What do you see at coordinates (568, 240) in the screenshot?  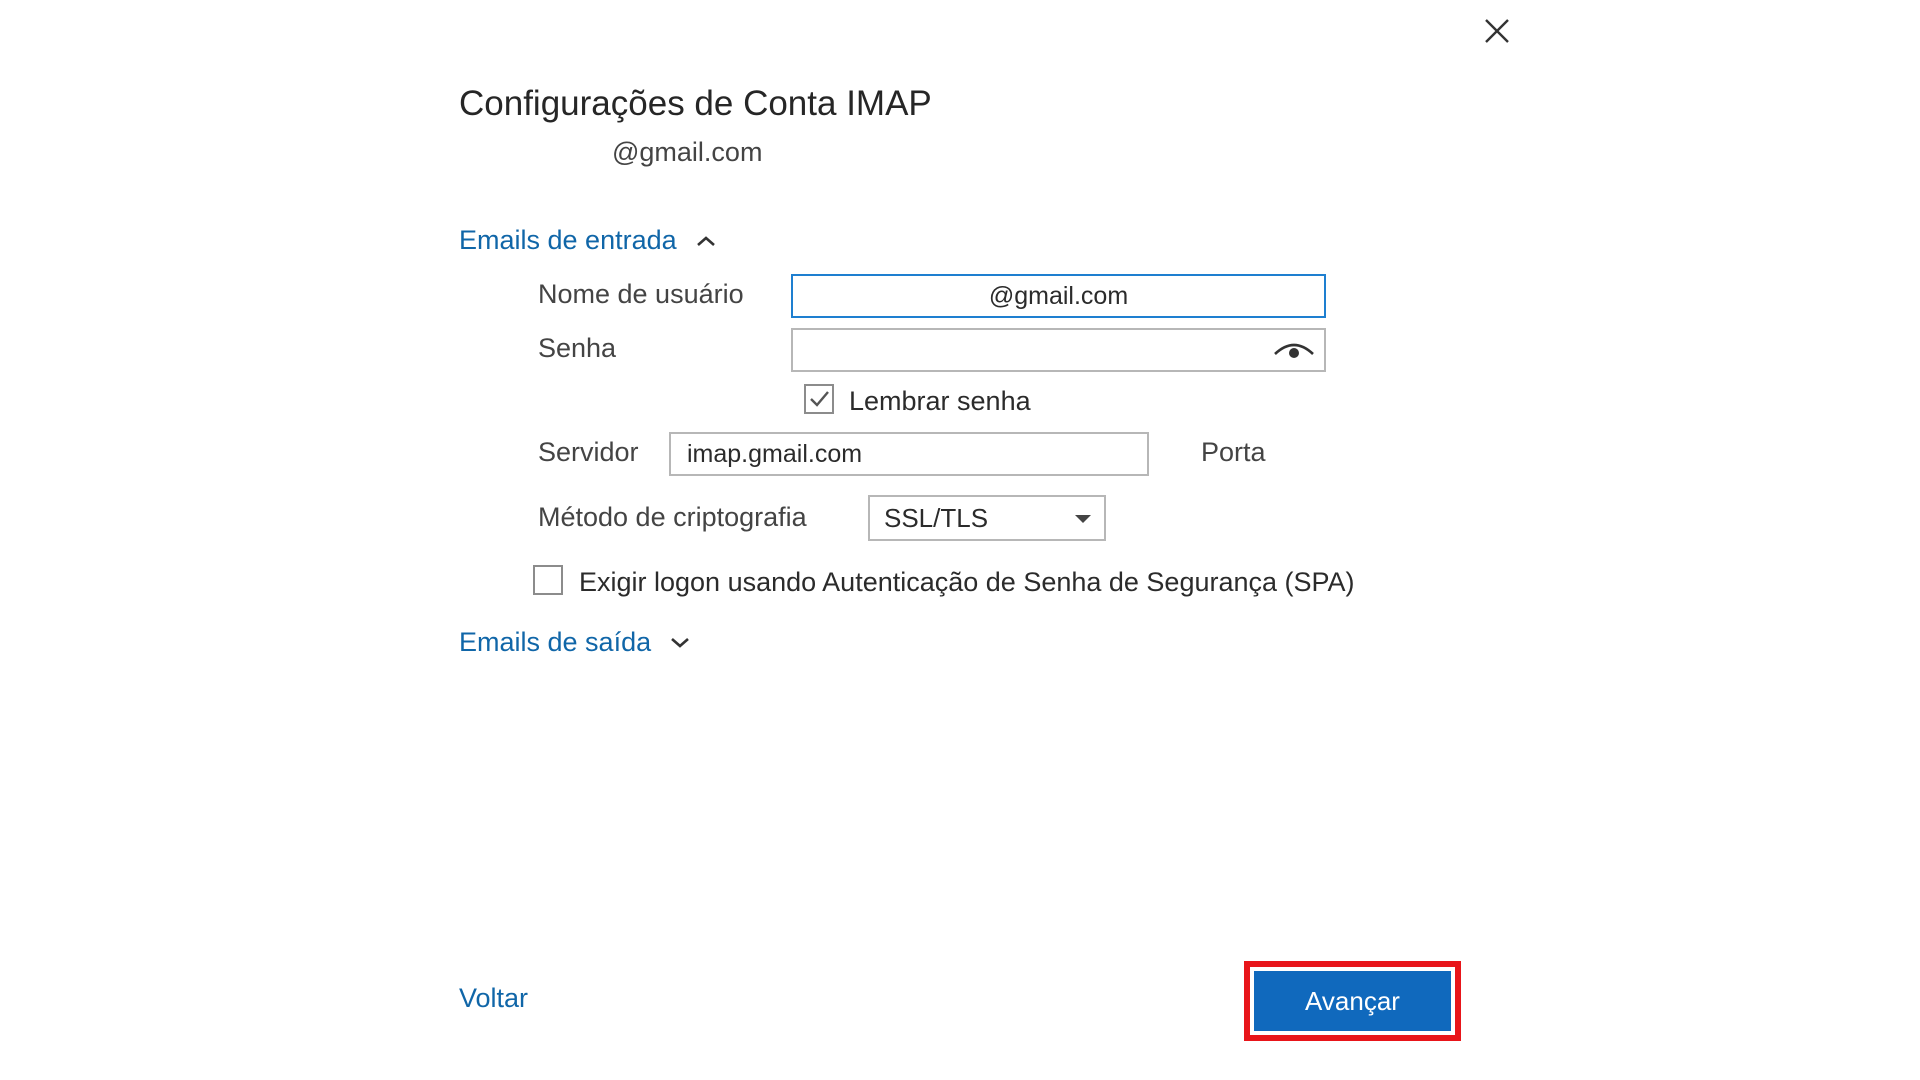 I see `incoming-mail-section-label: Emails de entrada` at bounding box center [568, 240].